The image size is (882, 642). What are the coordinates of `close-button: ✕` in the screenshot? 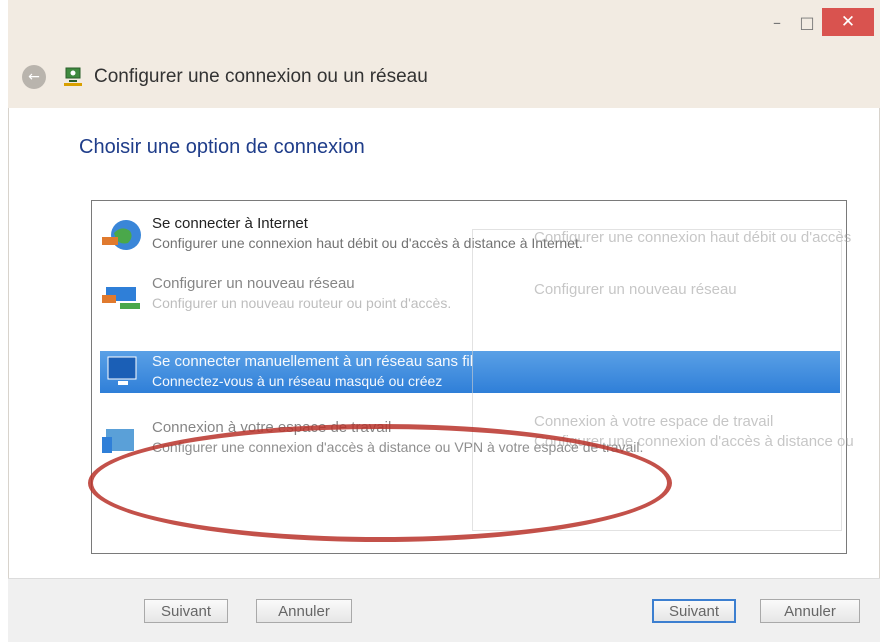 It's located at (848, 22).